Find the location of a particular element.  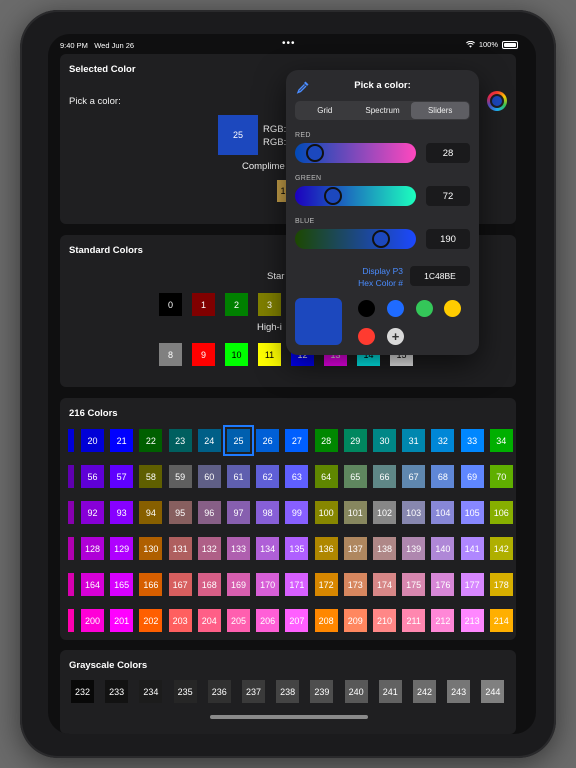

color-216-swatch: 139 is located at coordinates (414, 548).